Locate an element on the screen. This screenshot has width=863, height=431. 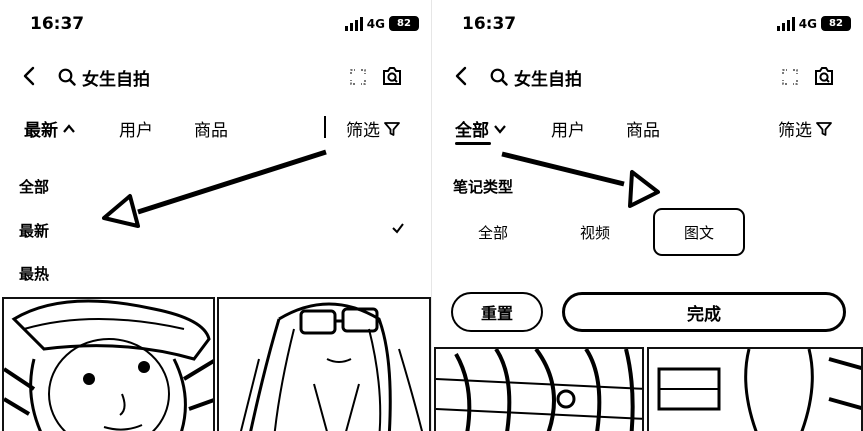
tab-latest: 最新 is located at coordinates (50, 128).